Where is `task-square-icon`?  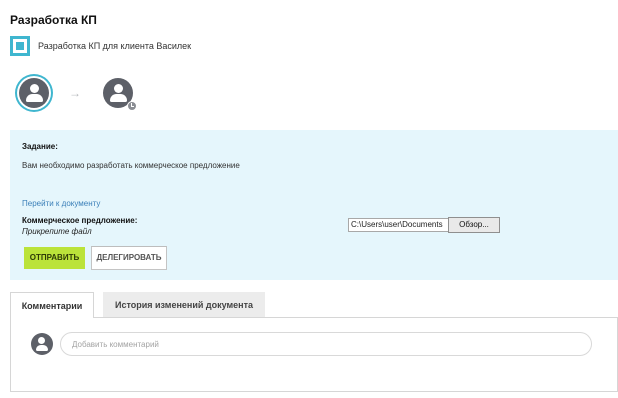 task-square-icon is located at coordinates (20, 46).